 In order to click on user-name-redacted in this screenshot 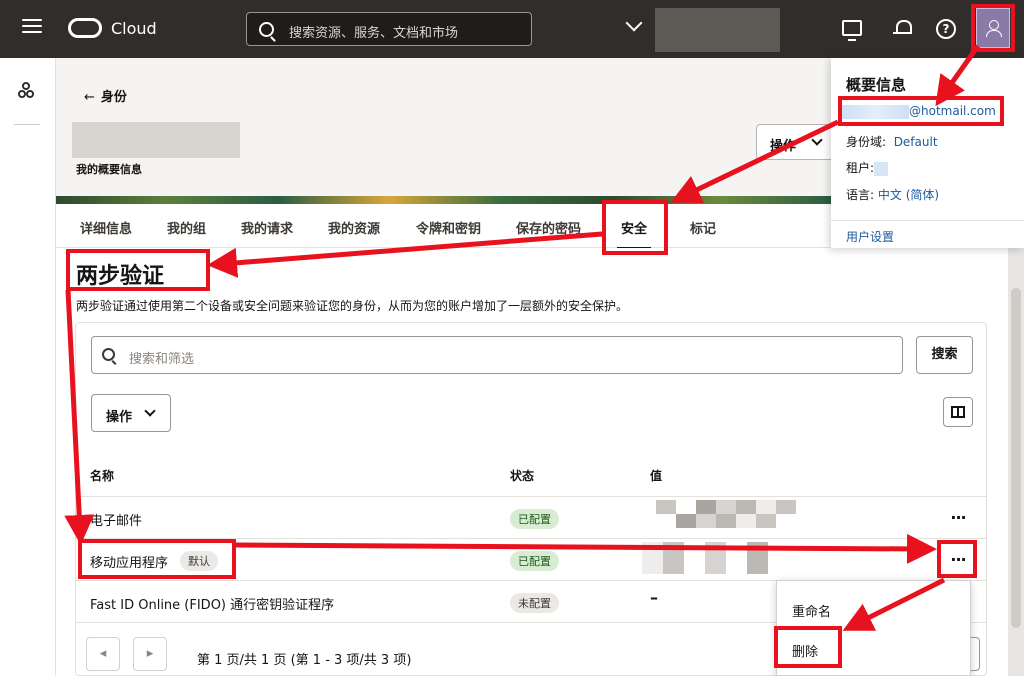, I will do `click(156, 140)`.